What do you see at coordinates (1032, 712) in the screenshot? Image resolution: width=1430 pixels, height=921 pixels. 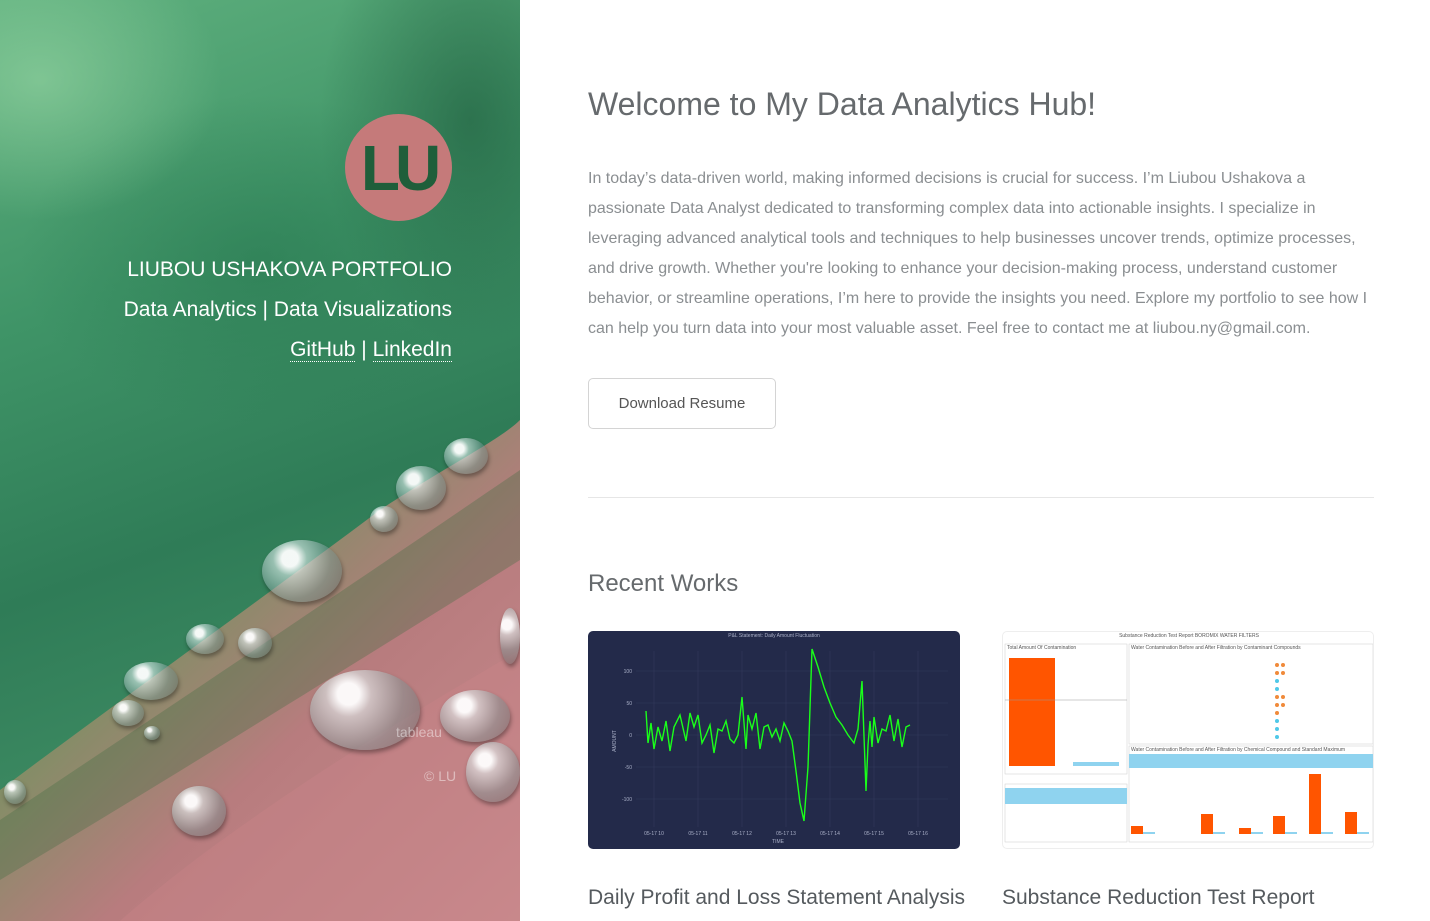 I see `before-filtration-bar` at bounding box center [1032, 712].